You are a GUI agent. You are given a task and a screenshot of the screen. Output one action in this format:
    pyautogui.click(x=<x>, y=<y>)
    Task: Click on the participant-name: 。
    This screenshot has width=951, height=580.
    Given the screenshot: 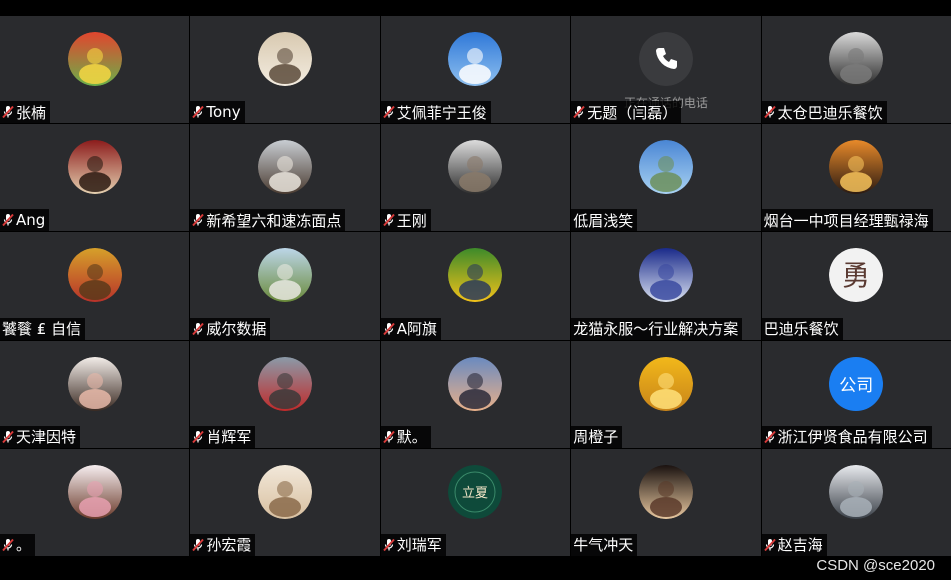 What is the action you would take?
    pyautogui.click(x=24, y=545)
    